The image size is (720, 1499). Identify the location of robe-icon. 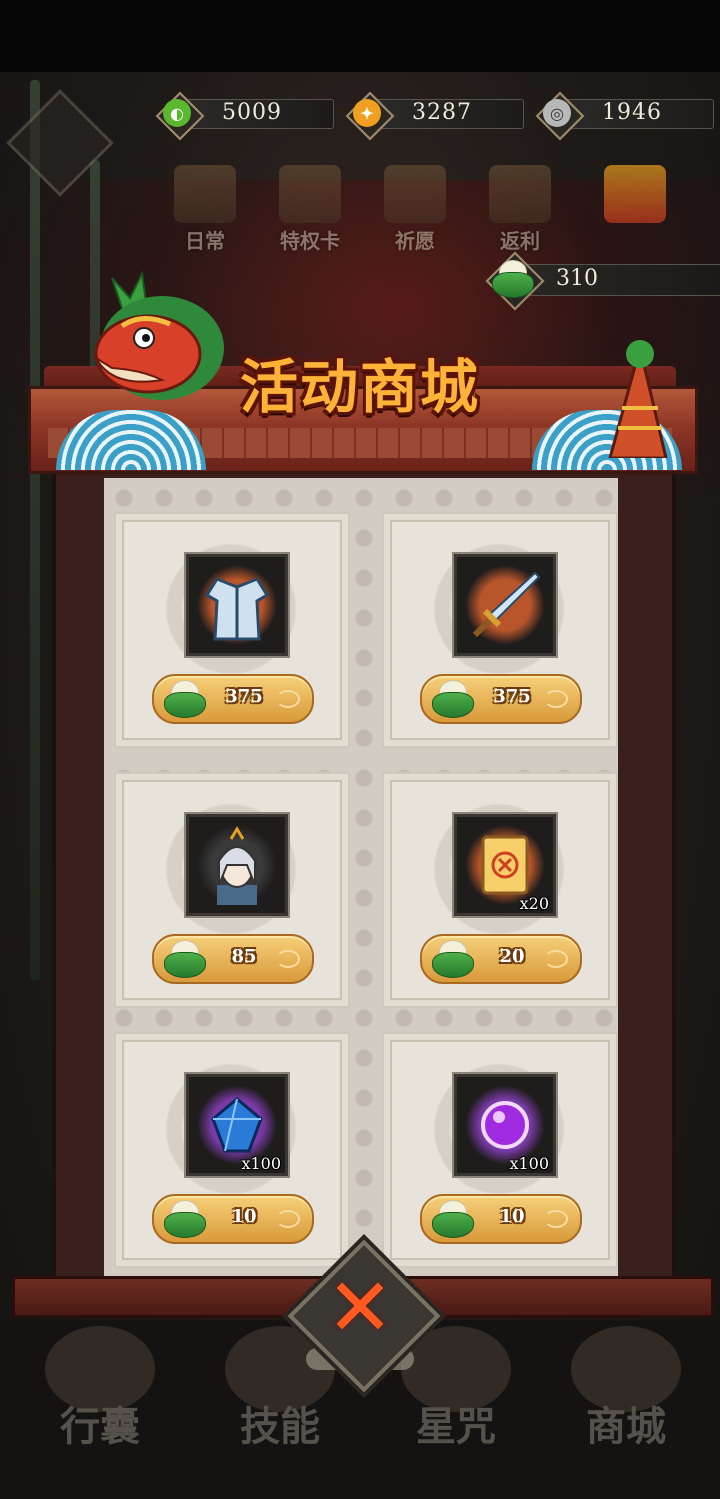
(237, 607).